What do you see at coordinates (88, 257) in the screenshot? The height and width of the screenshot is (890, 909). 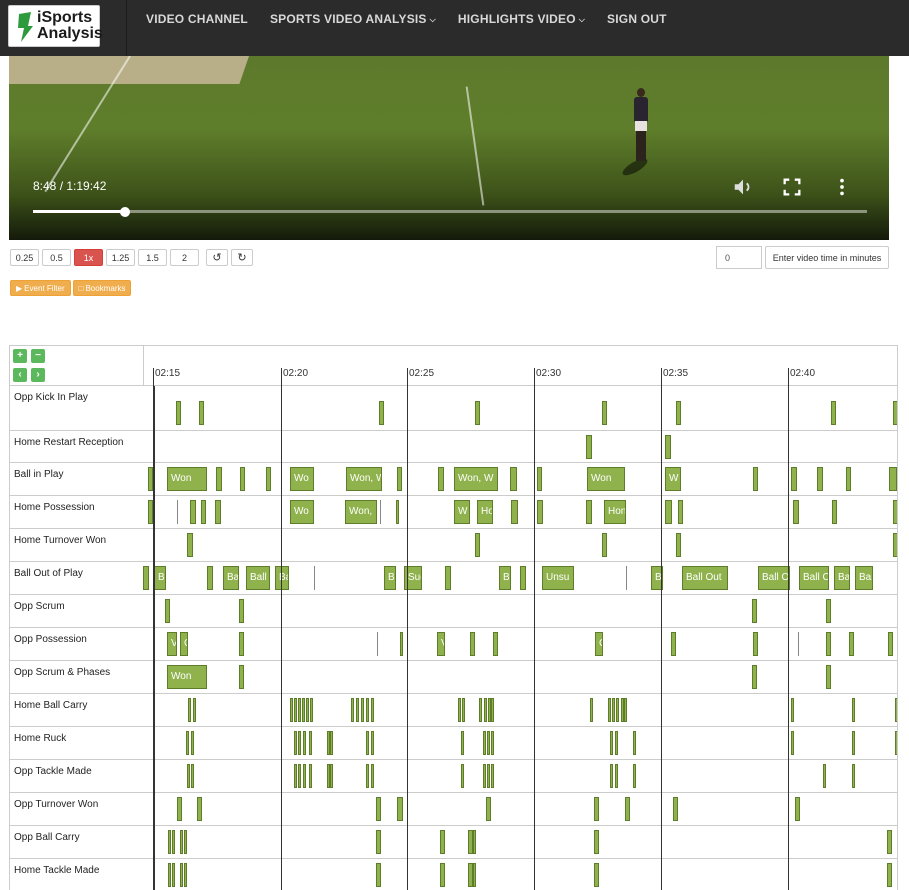 I see `speed-1x-button: 1x` at bounding box center [88, 257].